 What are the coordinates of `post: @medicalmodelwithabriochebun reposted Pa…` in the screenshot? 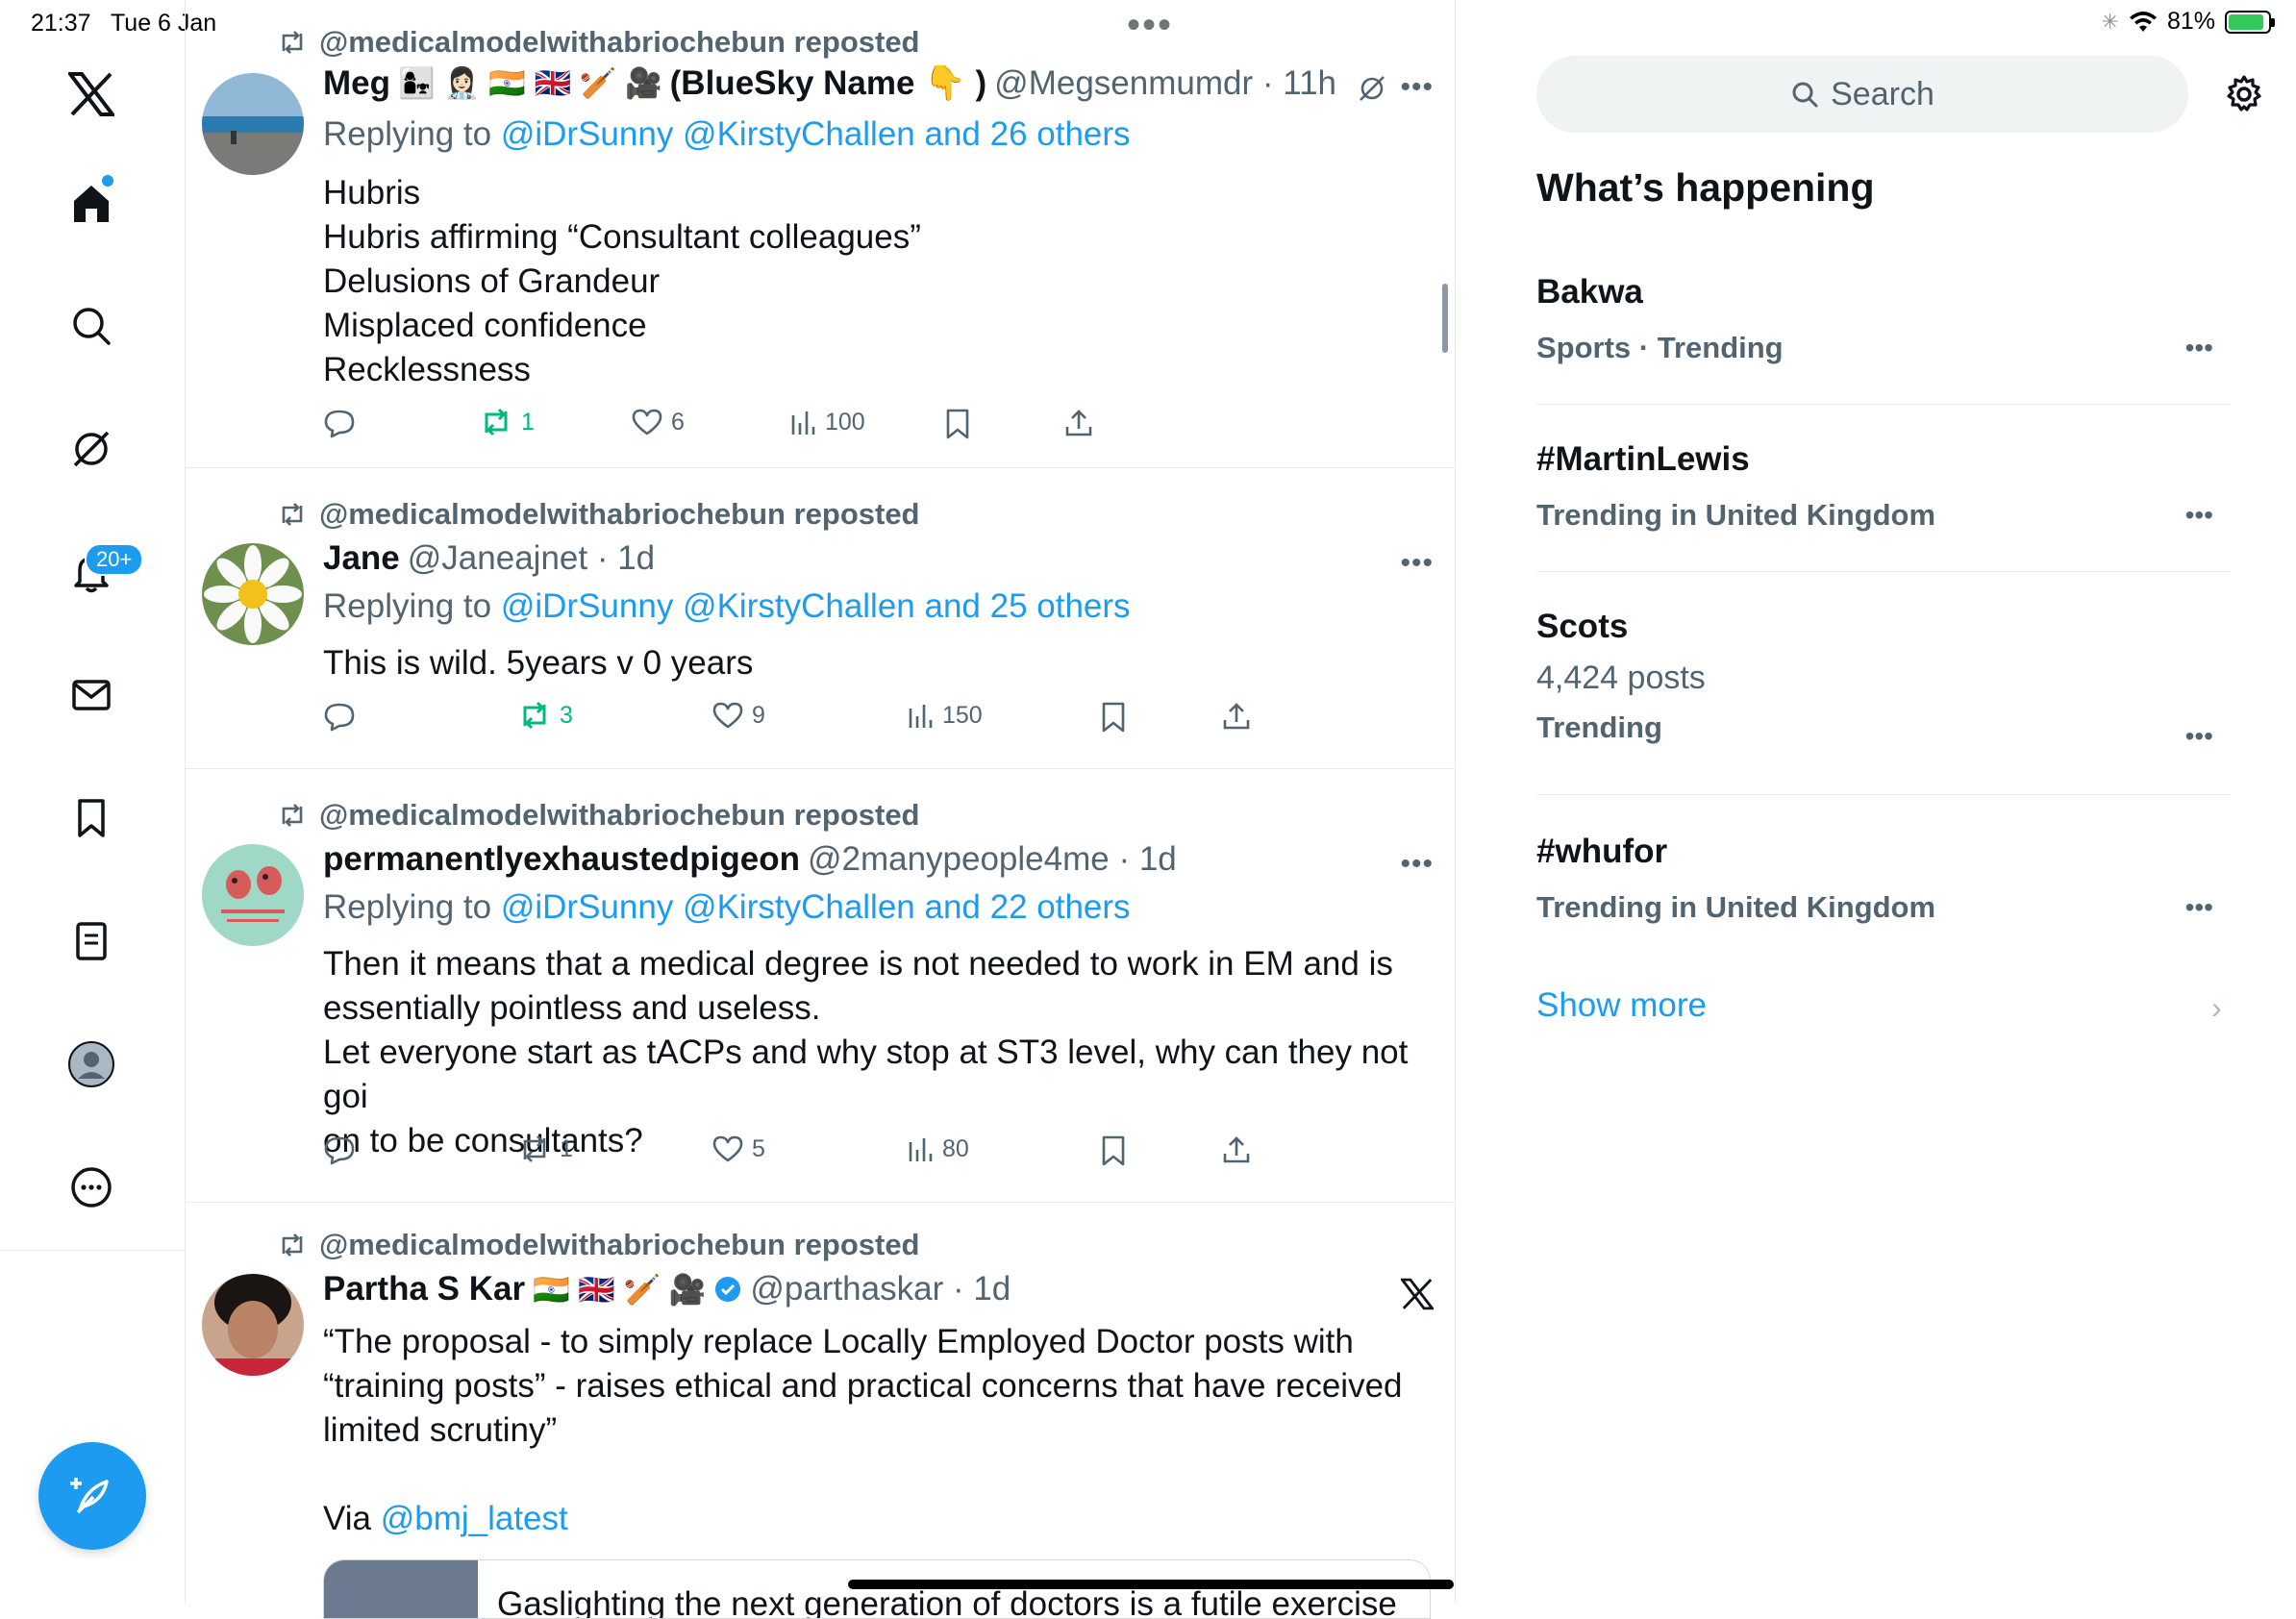 It's located at (820, 1411).